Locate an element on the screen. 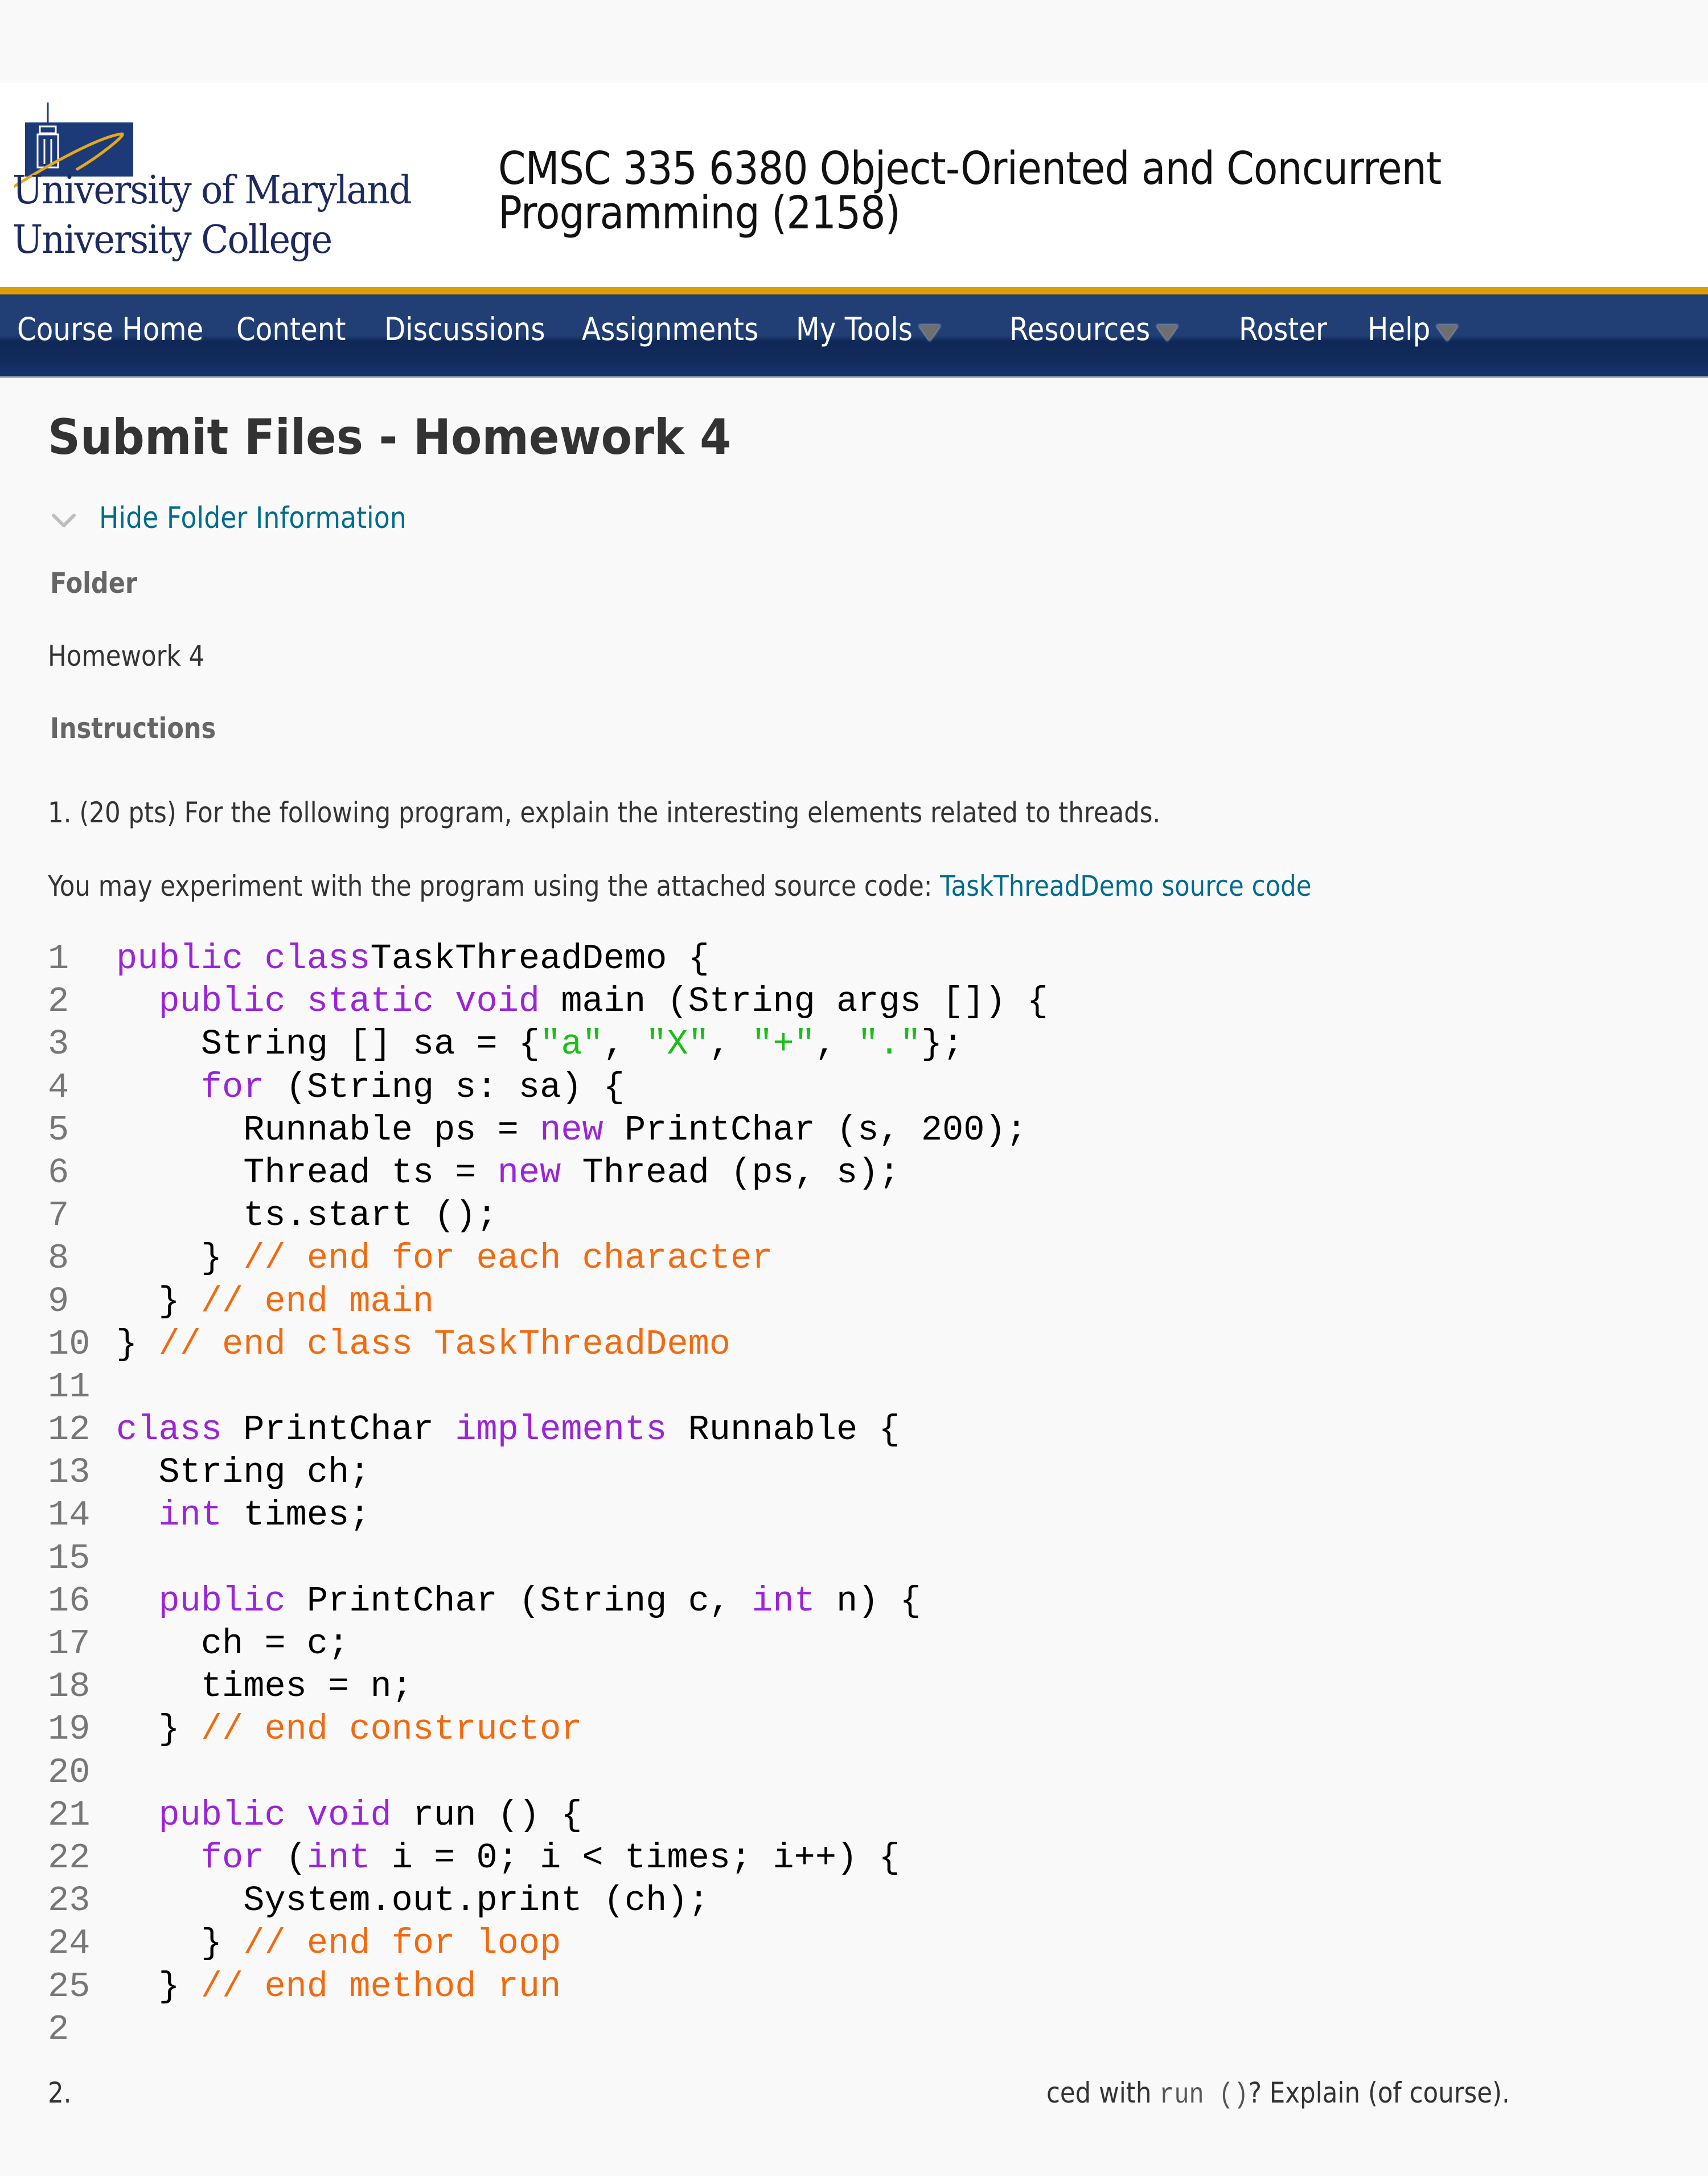 This screenshot has height=2176, width=1708. nav-assignments: Assignments is located at coordinates (670, 329).